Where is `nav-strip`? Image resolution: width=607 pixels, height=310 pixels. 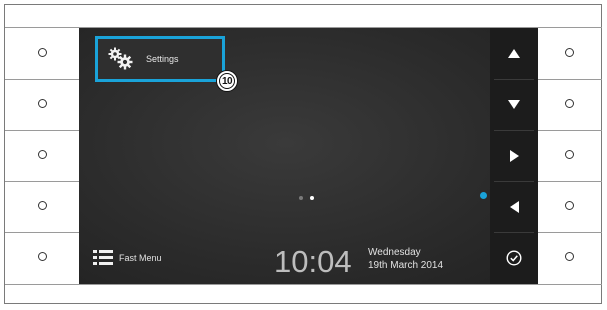
nav-strip is located at coordinates (514, 156).